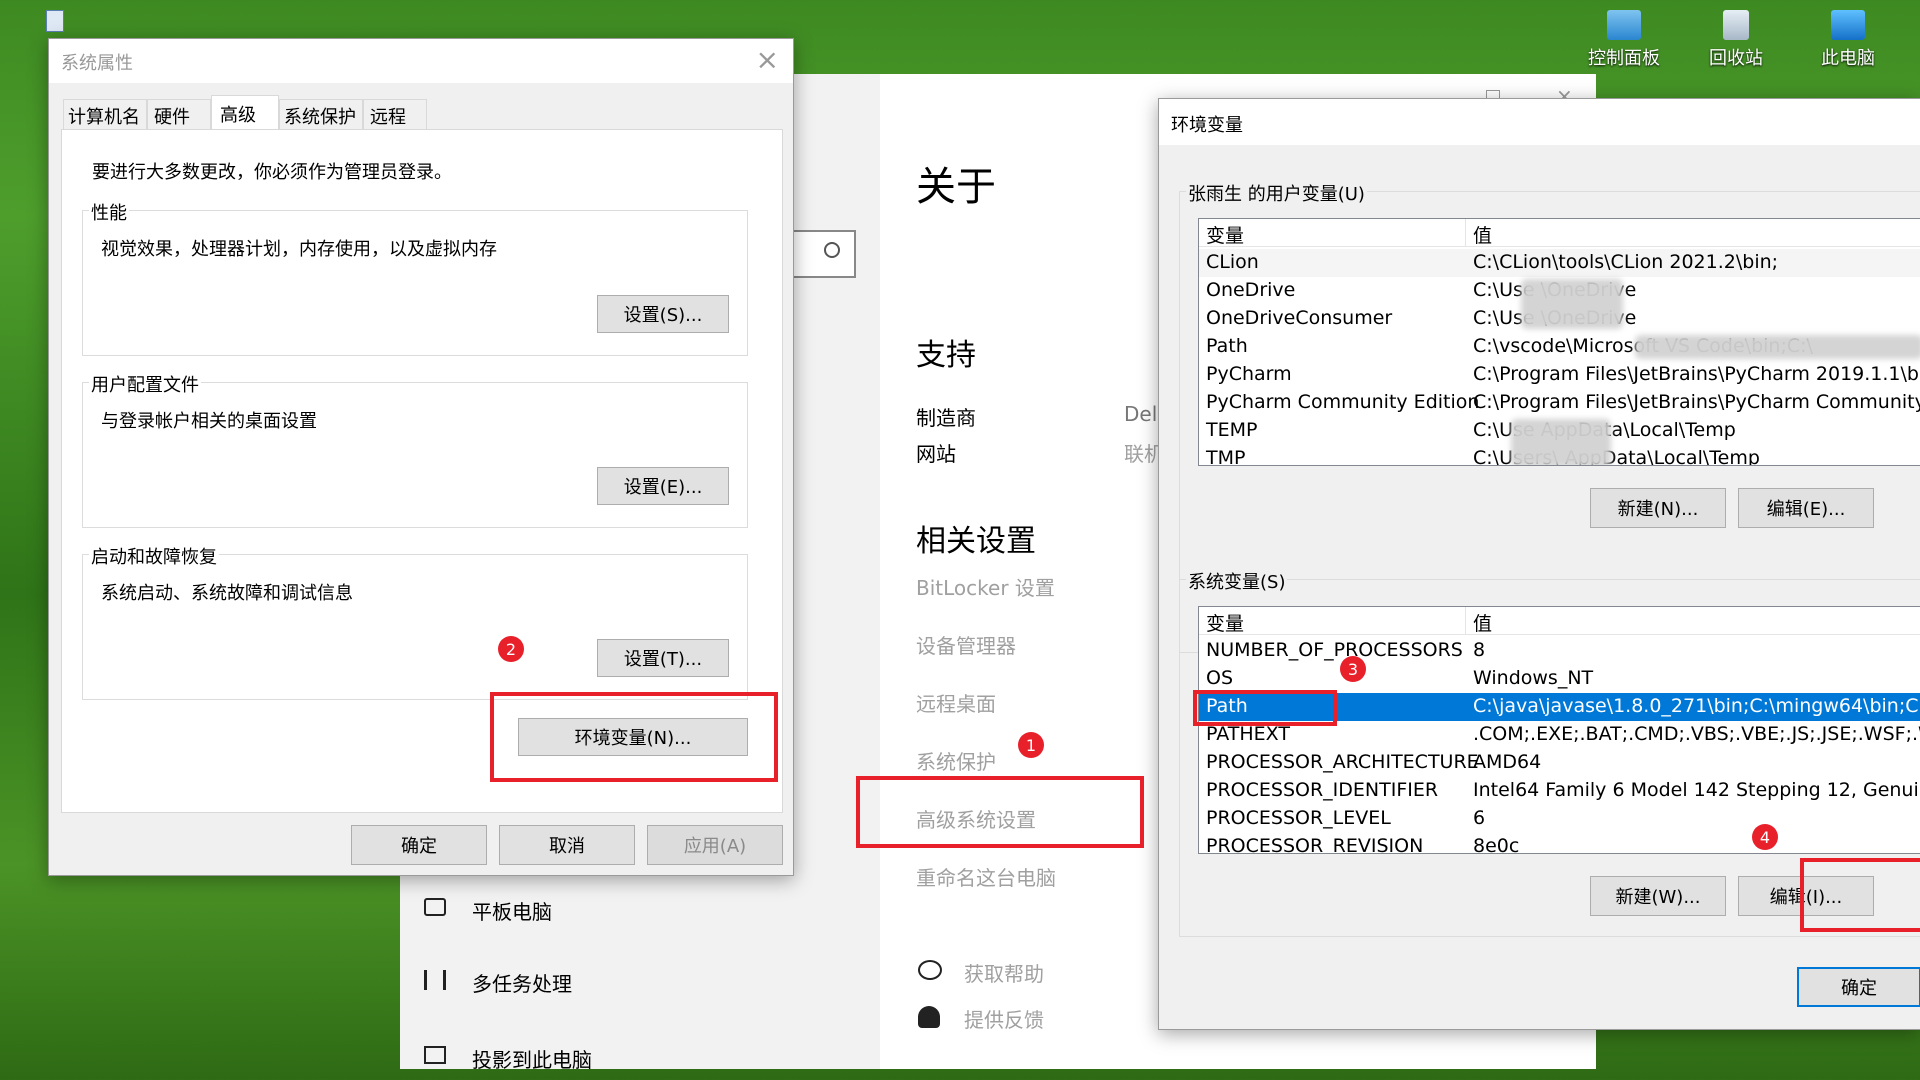 Image resolution: width=1920 pixels, height=1080 pixels. What do you see at coordinates (421, 61) in the screenshot?
I see `titlebar: 系统属性 ×` at bounding box center [421, 61].